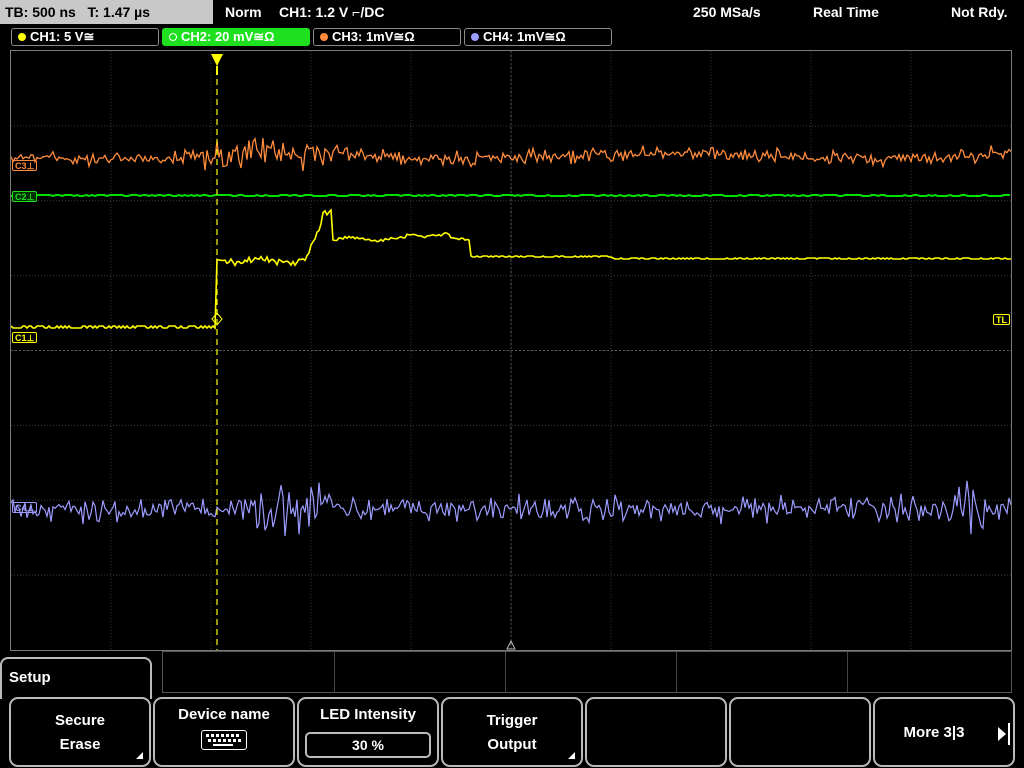 Image resolution: width=1024 pixels, height=768 pixels. Describe the element at coordinates (25, 196) in the screenshot. I see `ch2-reference-marker: C2⊥` at that location.